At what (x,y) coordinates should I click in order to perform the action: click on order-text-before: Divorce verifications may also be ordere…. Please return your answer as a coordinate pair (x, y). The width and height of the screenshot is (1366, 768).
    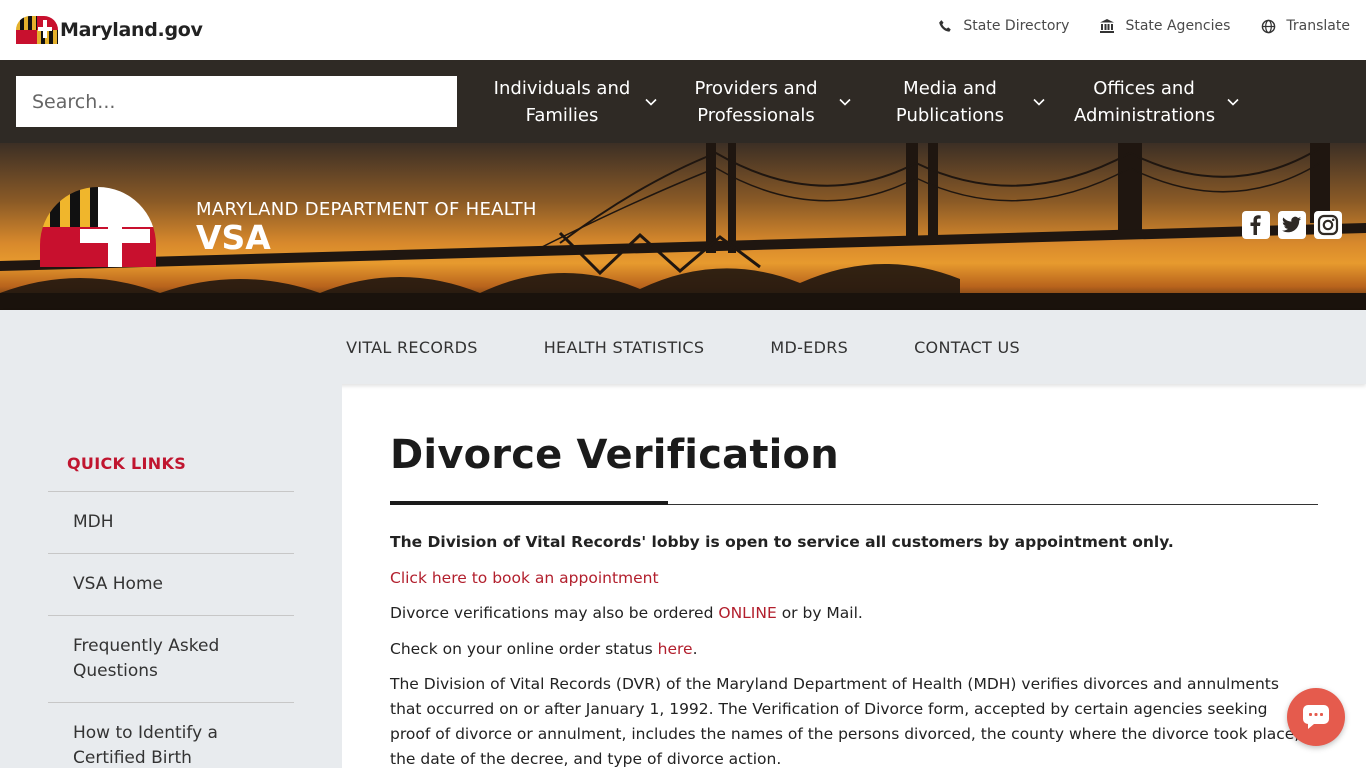
    Looking at the image, I should click on (554, 613).